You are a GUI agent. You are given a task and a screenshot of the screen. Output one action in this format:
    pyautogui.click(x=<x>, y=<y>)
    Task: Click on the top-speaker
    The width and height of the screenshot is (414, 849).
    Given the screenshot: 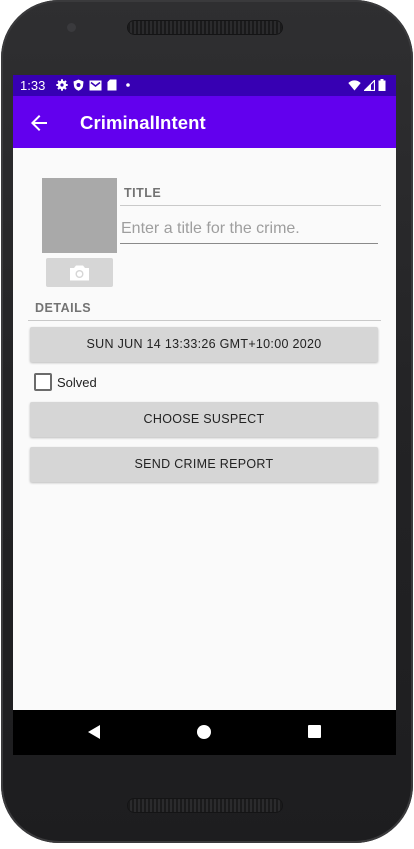 What is the action you would take?
    pyautogui.click(x=205, y=27)
    